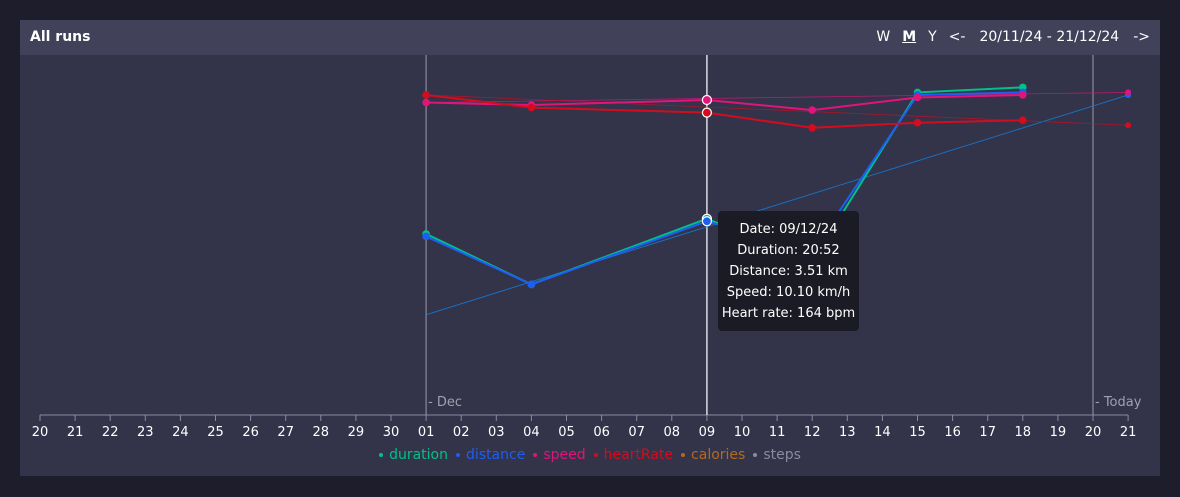  Describe the element at coordinates (564, 455) in the screenshot. I see `legend-label: speed` at that location.